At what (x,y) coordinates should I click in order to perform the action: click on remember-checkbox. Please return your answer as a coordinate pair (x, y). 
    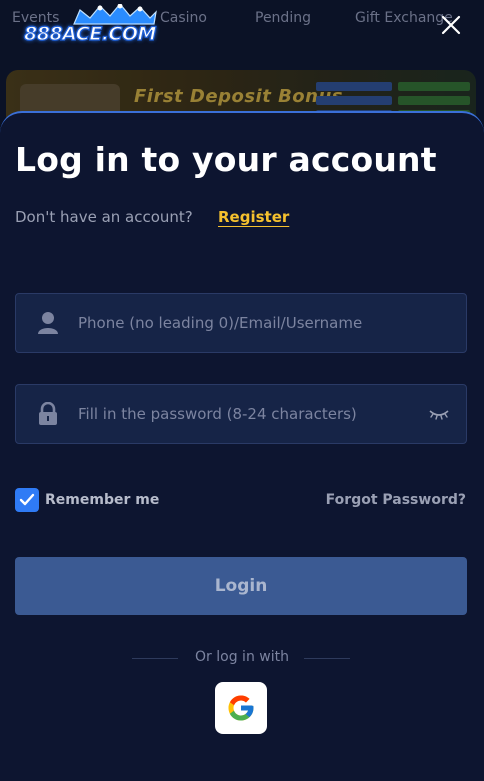
    Looking at the image, I should click on (27, 500).